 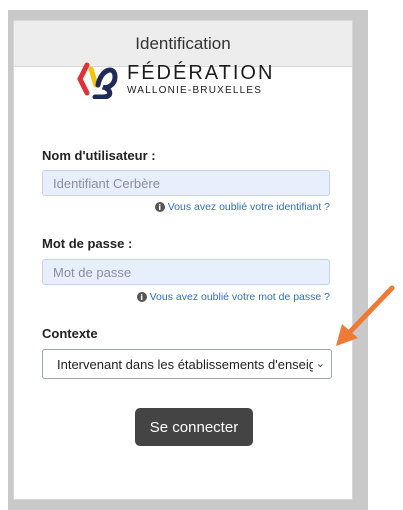 I want to click on fwb-logo: FÉDÉRATION WALLONIE-BRUXELLES, so click(x=175, y=79).